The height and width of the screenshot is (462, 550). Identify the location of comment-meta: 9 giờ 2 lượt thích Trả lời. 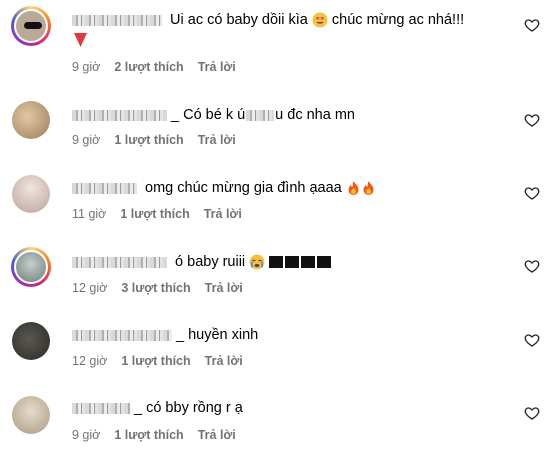
(161, 67).